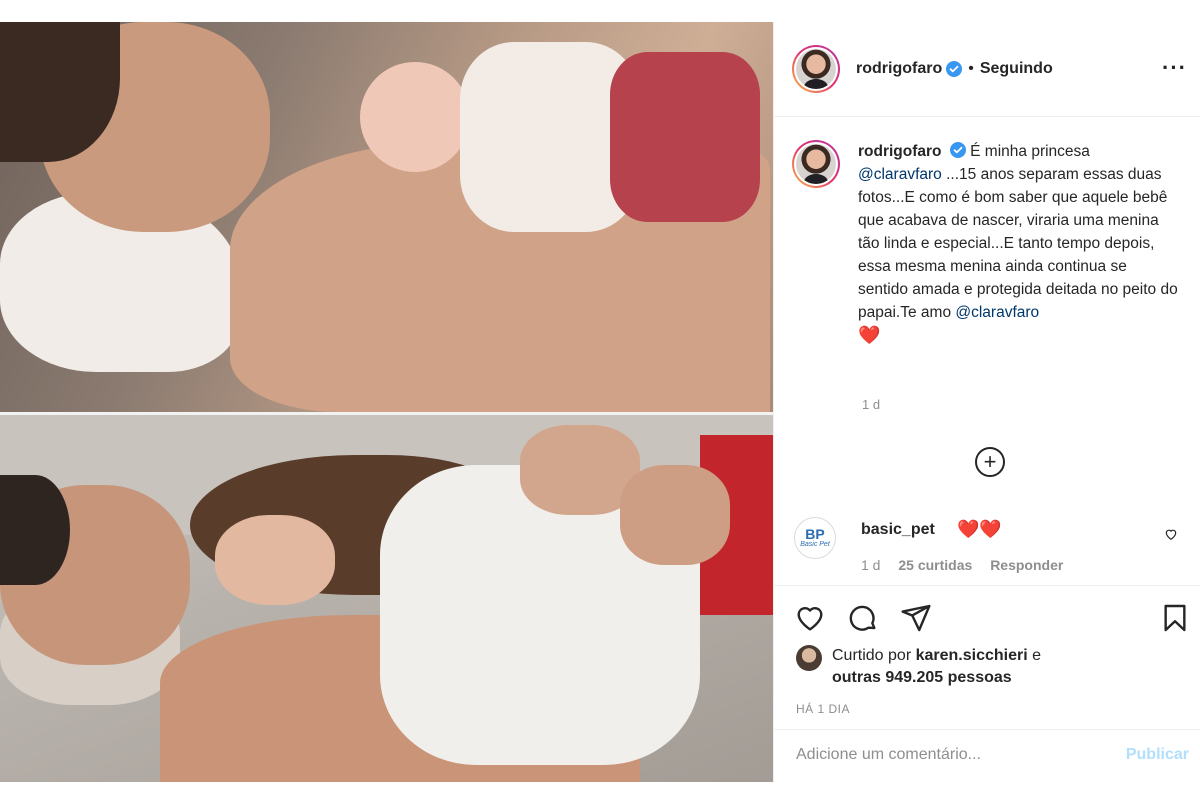 This screenshot has width=1200, height=800. Describe the element at coordinates (922, 677) in the screenshot. I see `likes-count: outras 949.205 pessoas` at that location.